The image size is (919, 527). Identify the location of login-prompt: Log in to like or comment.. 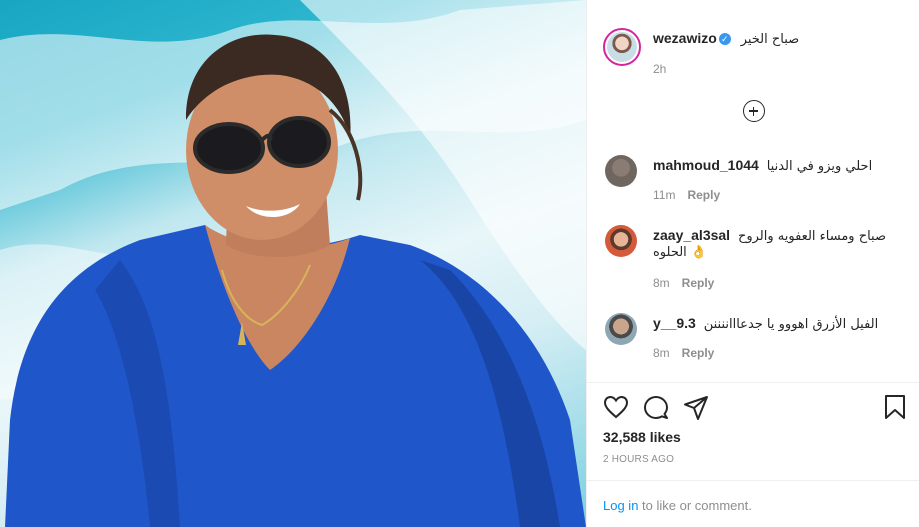
(677, 505).